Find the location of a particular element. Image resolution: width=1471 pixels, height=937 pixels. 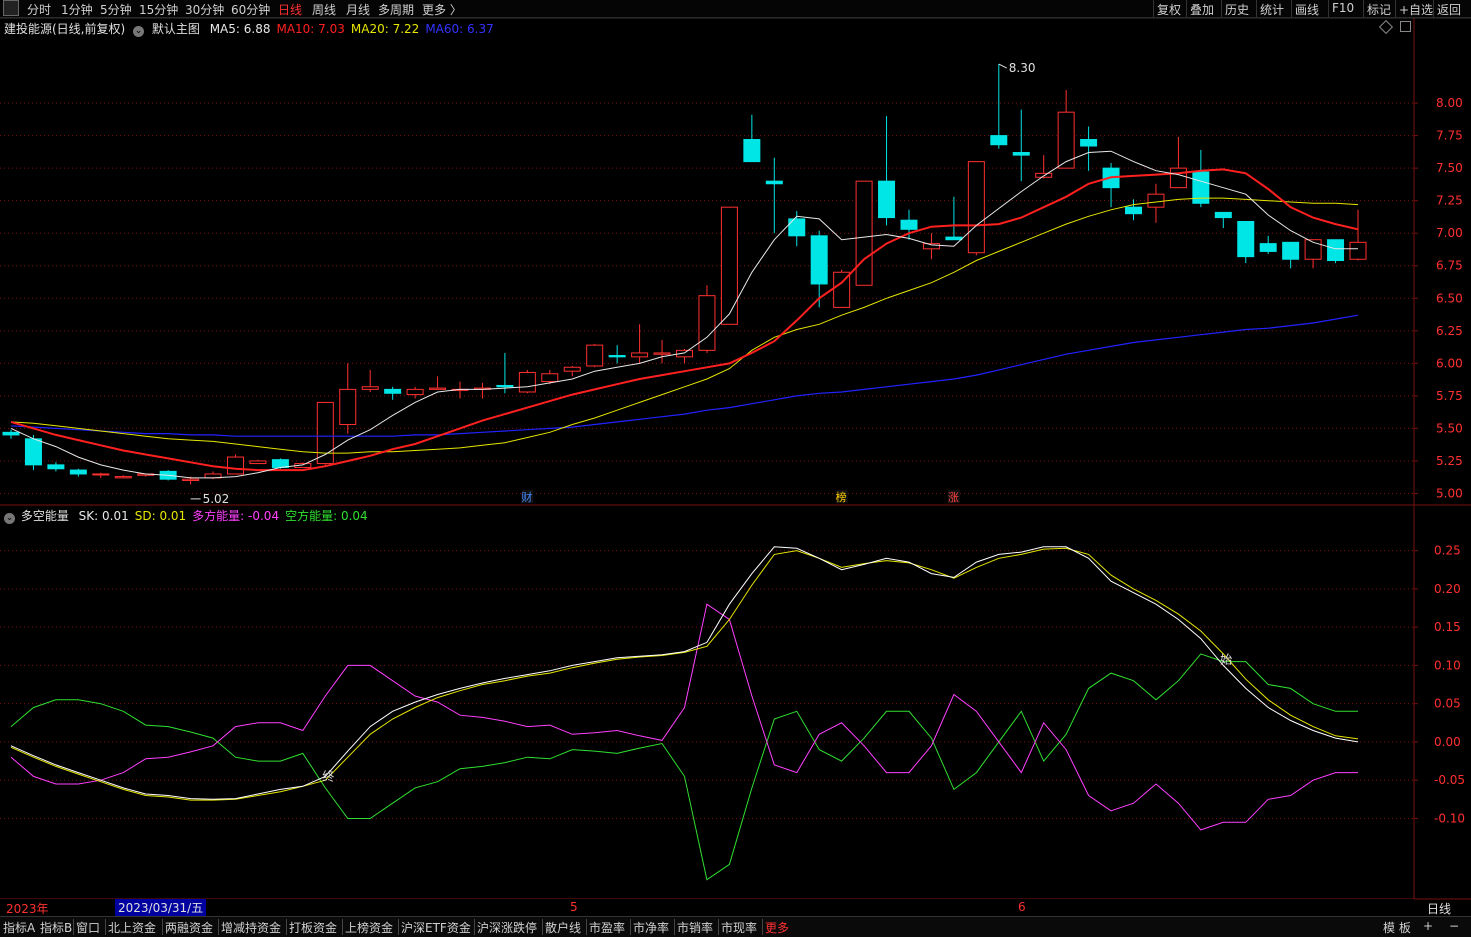

low-price-label: 5.02 is located at coordinates (216, 499).